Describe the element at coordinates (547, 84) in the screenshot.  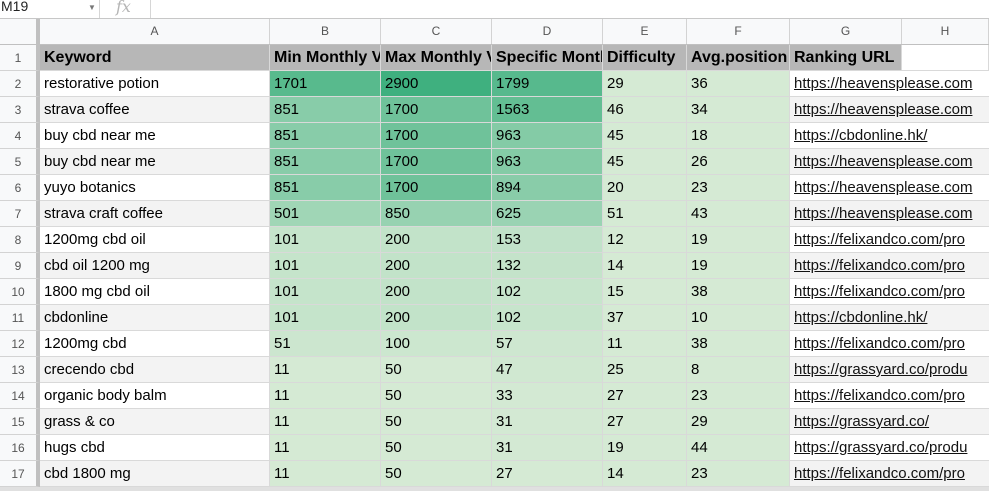
I see `specific-month-cell: 1799` at that location.